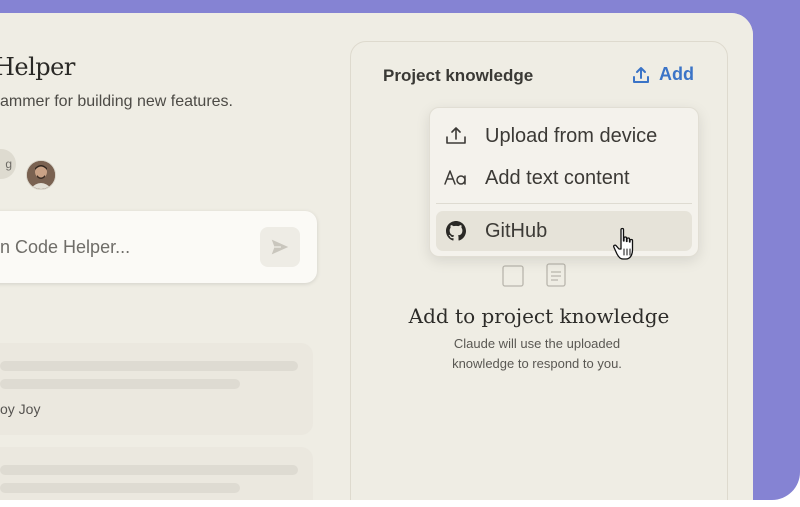 This screenshot has width=800, height=507. What do you see at coordinates (37, 67) in the screenshot?
I see `project-title: Helper` at bounding box center [37, 67].